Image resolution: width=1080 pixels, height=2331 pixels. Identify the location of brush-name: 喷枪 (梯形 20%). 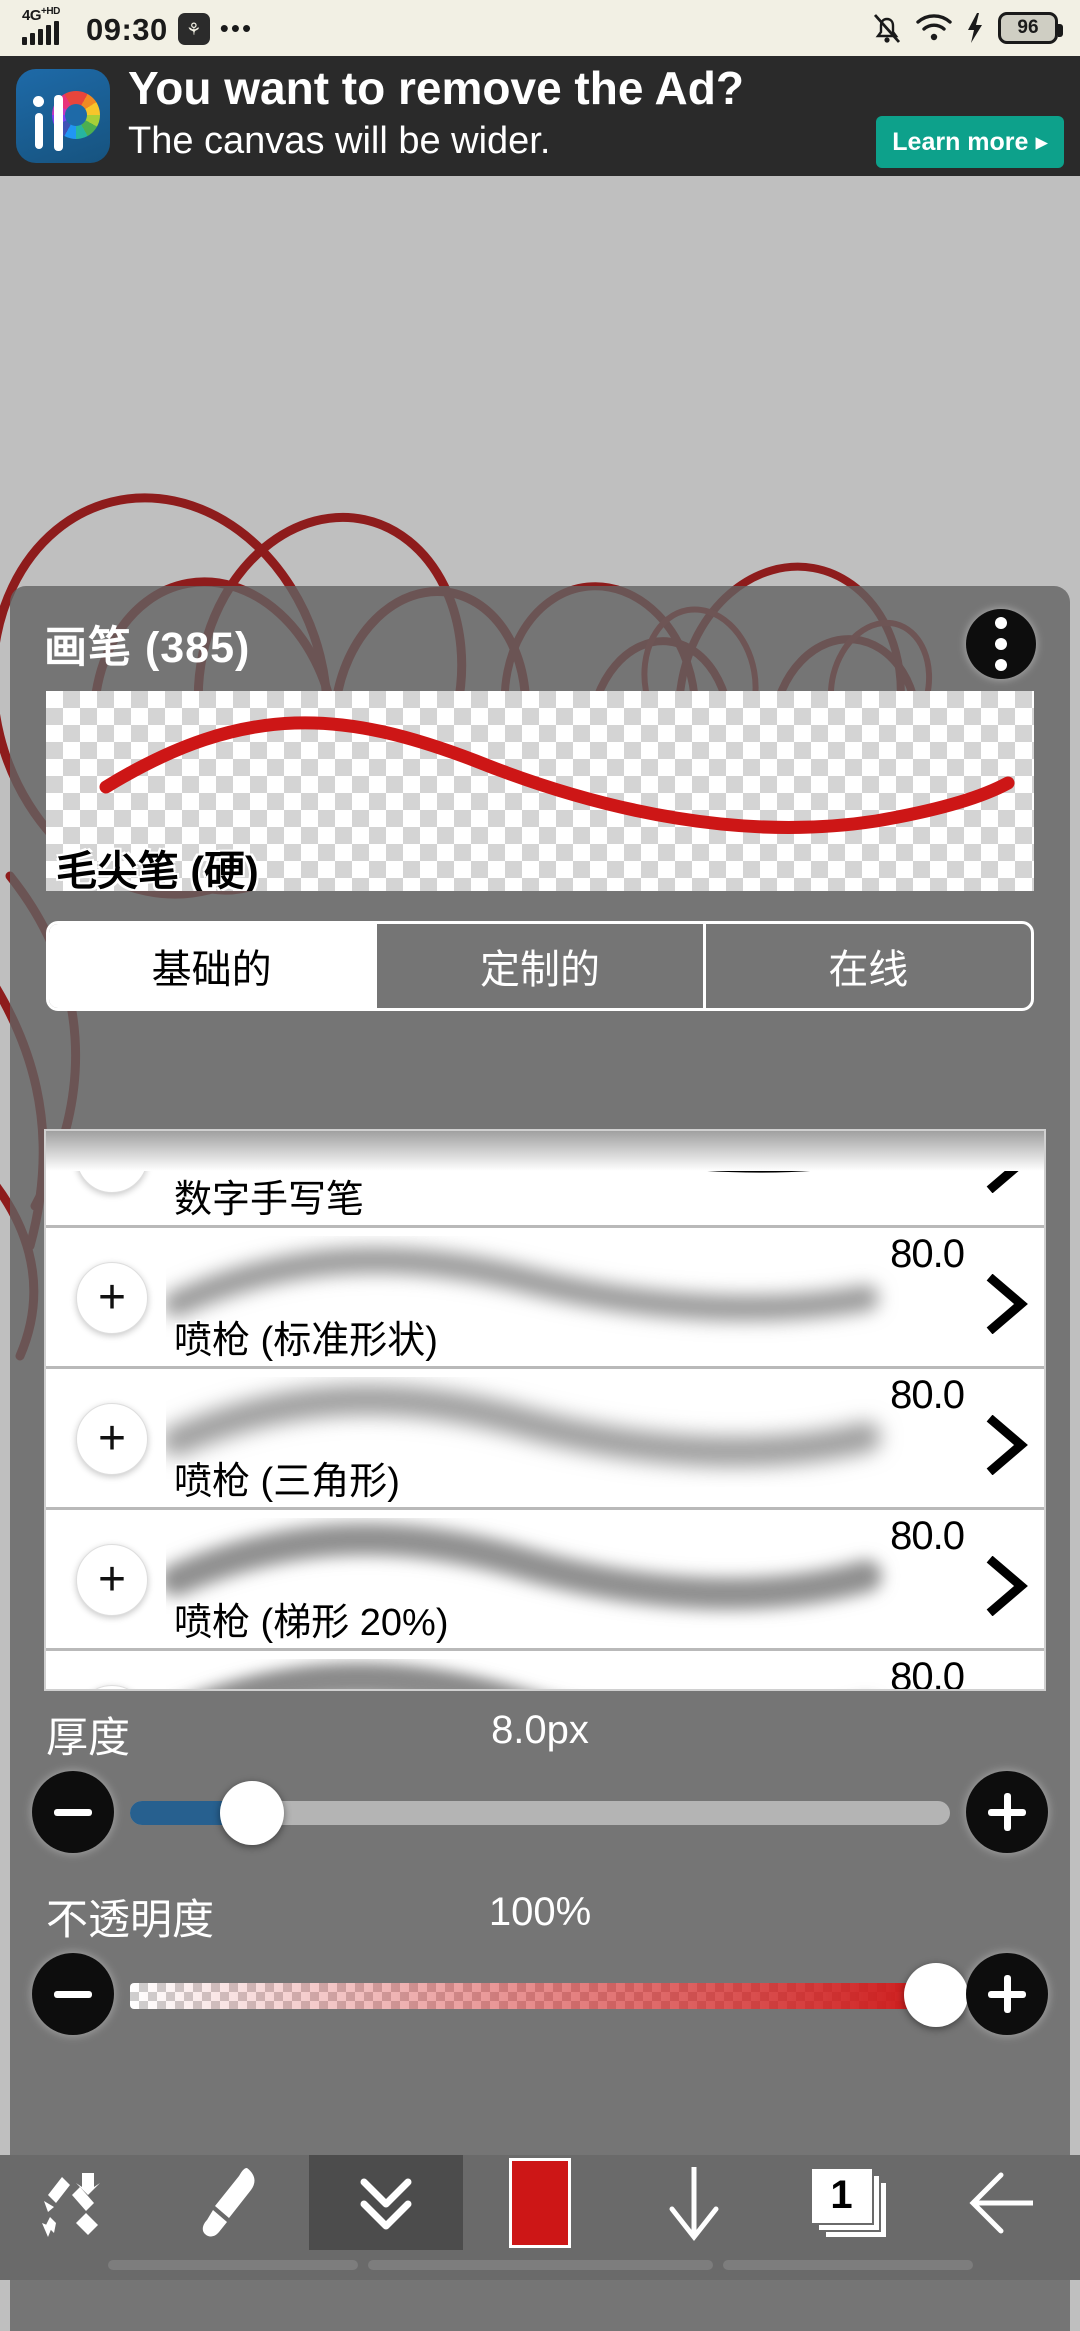
(311, 1623).